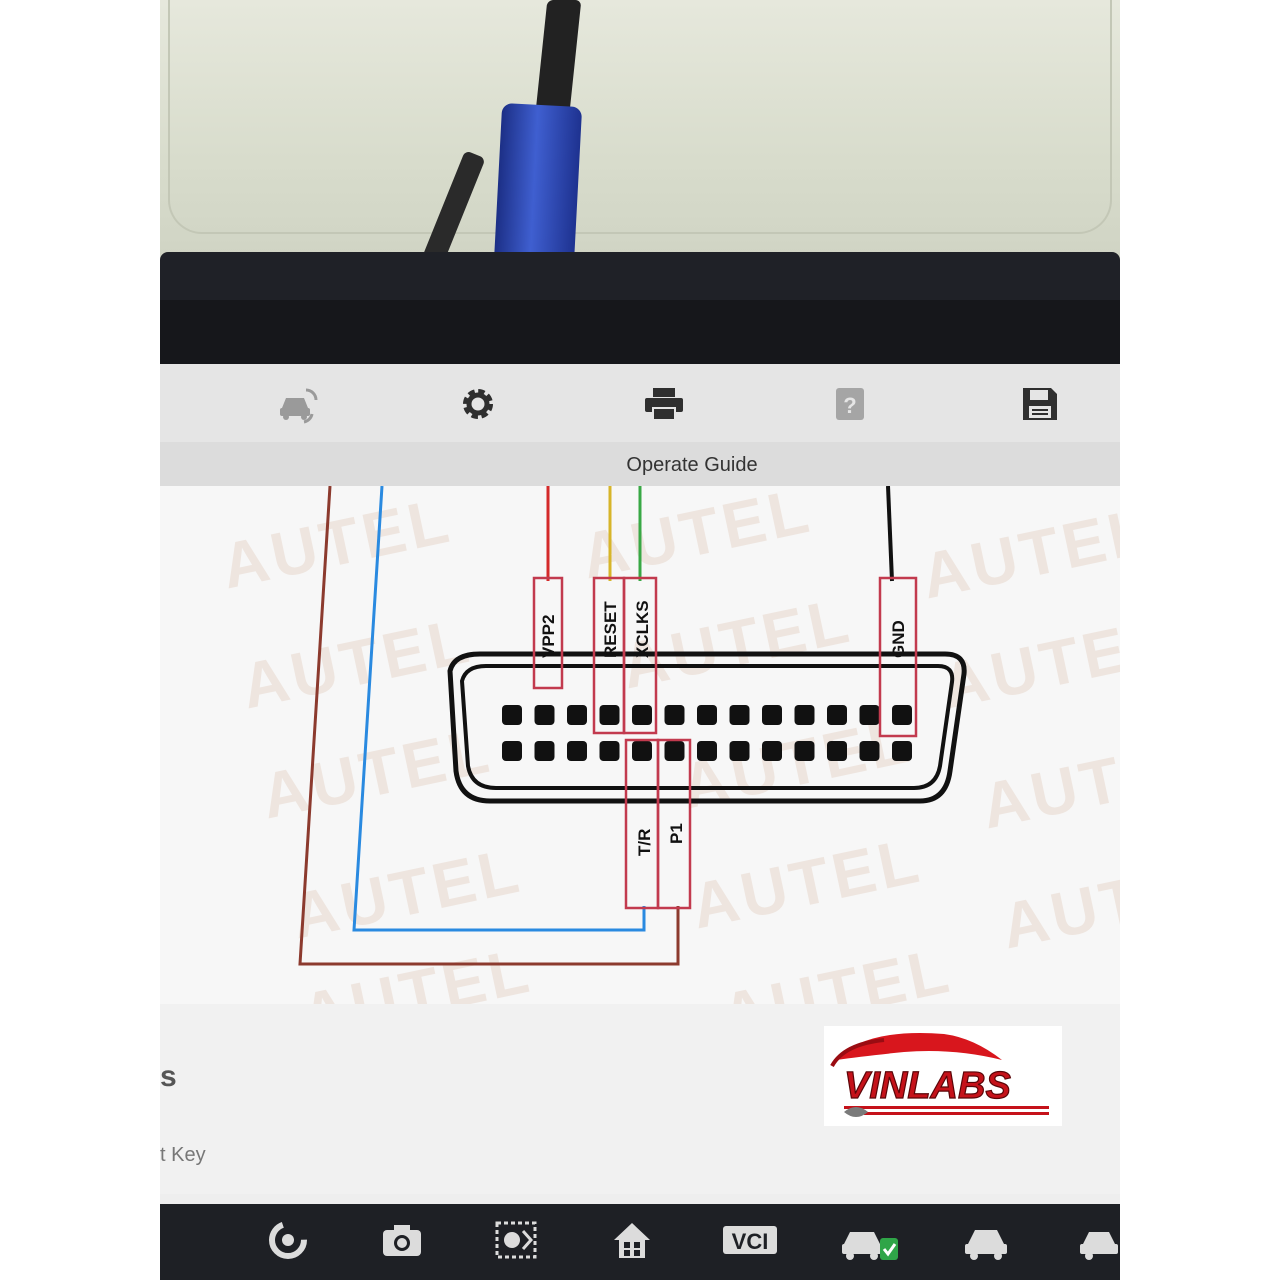 This screenshot has width=1280, height=1280. I want to click on home-button, so click(632, 1240).